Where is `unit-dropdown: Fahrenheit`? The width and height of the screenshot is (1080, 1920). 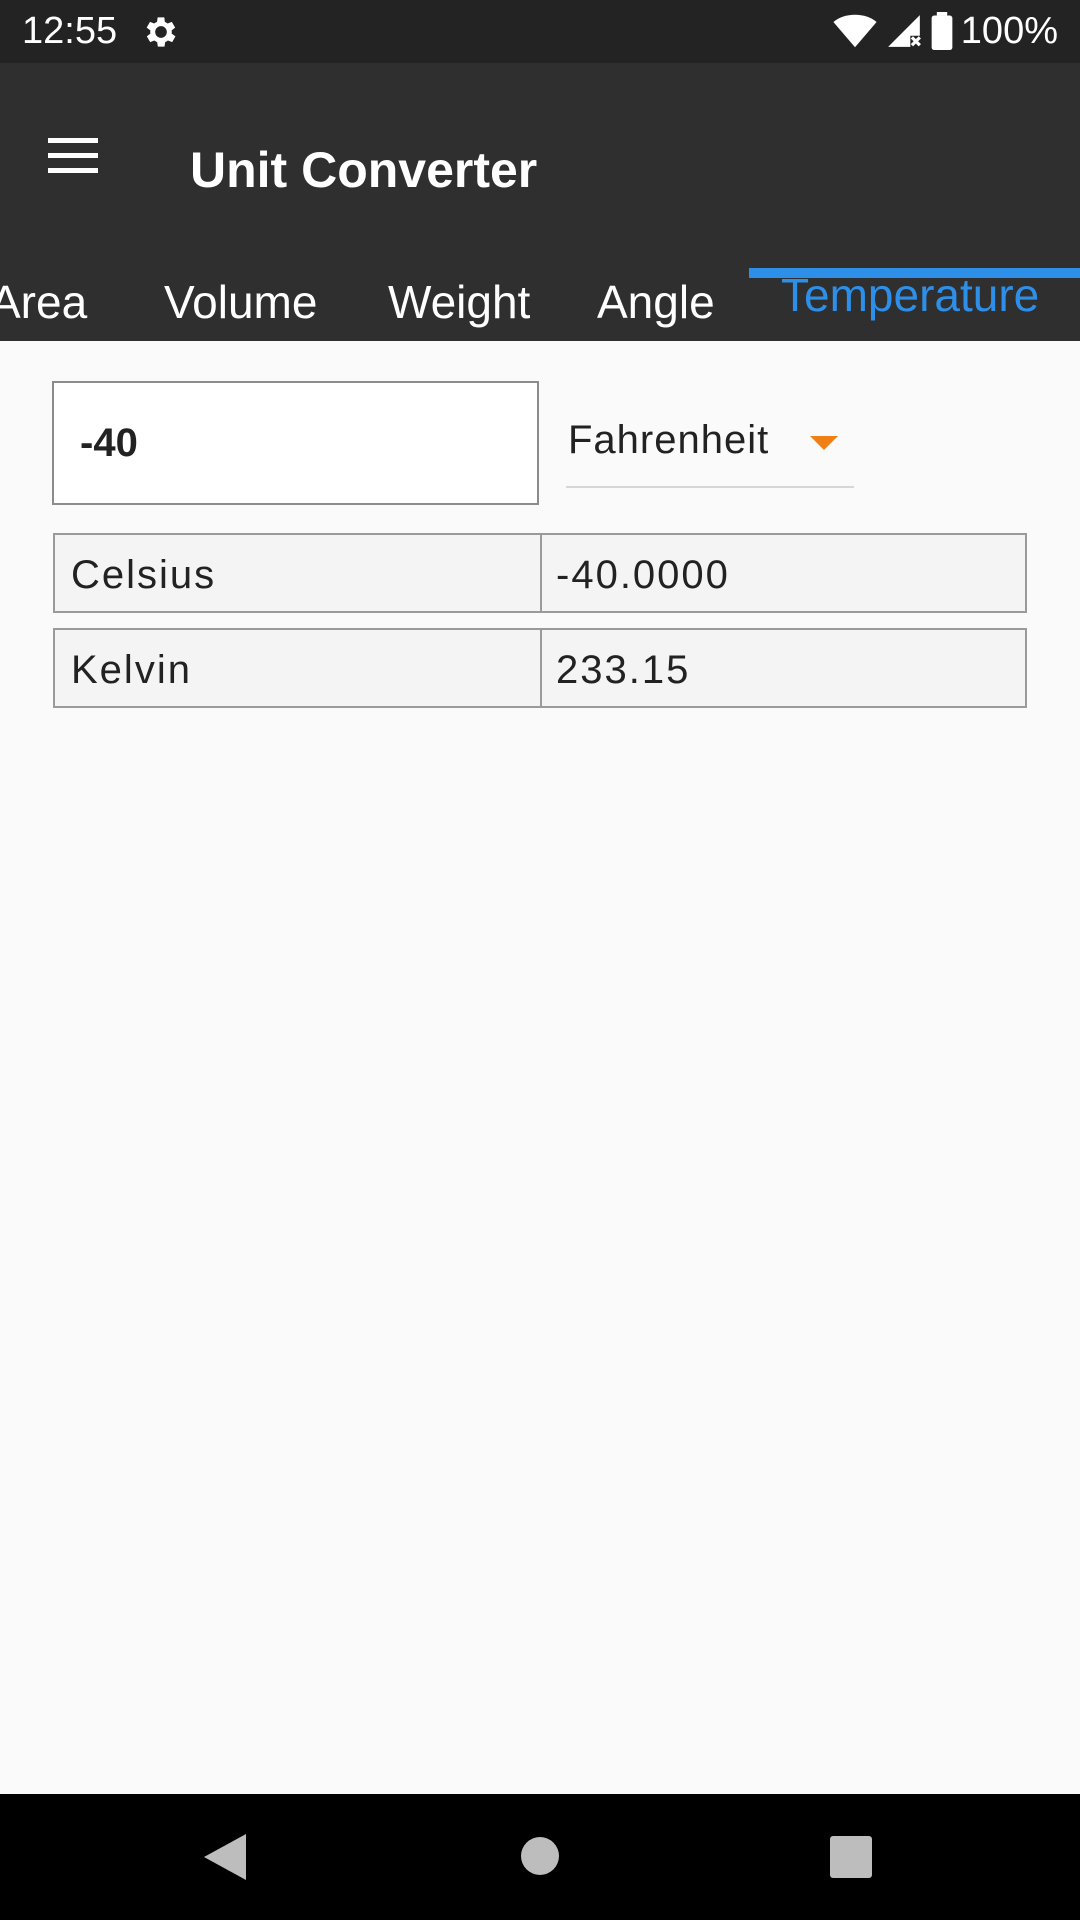
unit-dropdown: Fahrenheit is located at coordinates (710, 449).